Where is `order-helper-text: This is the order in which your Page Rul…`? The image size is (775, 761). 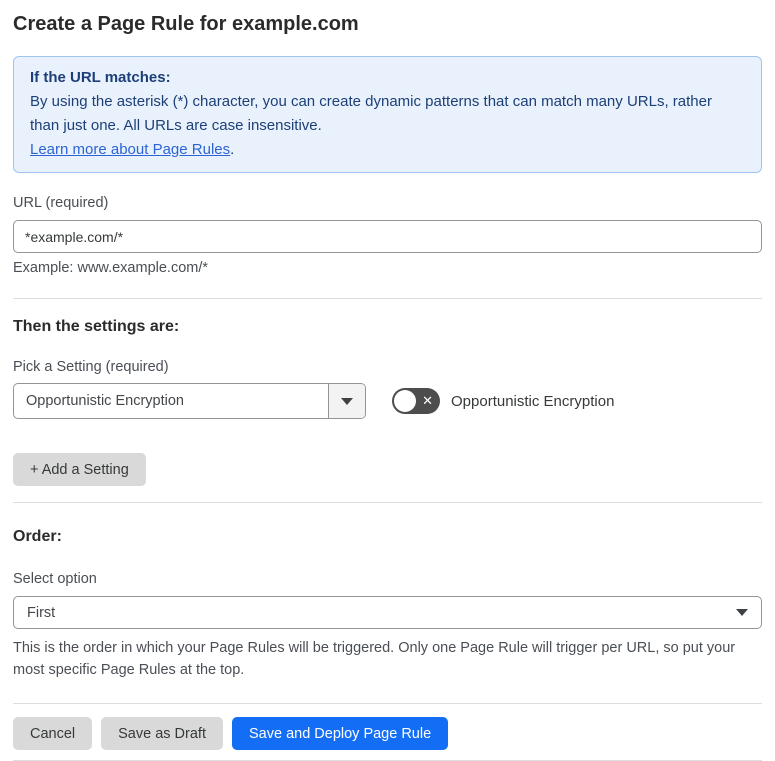 order-helper-text: This is the order in which your Page Rul… is located at coordinates (374, 659).